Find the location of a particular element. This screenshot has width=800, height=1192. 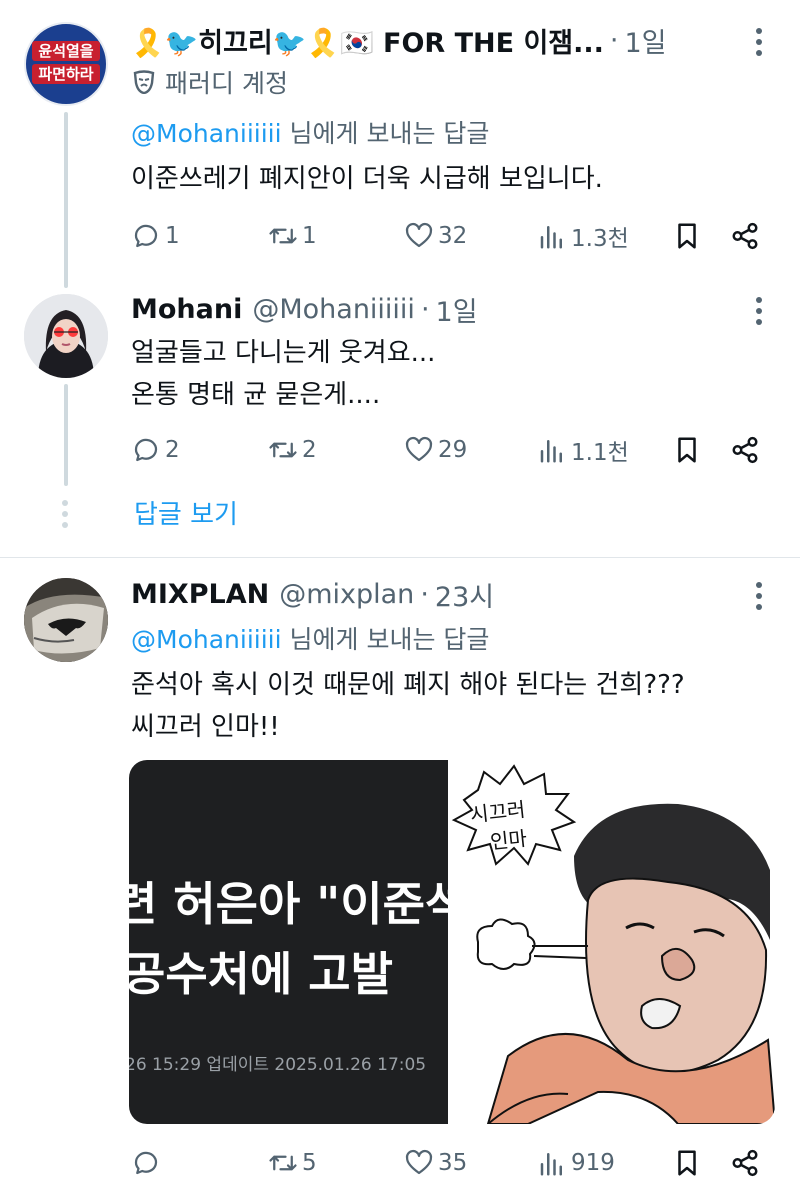

cartoon-image: 시끄러 인마 is located at coordinates (611, 942).